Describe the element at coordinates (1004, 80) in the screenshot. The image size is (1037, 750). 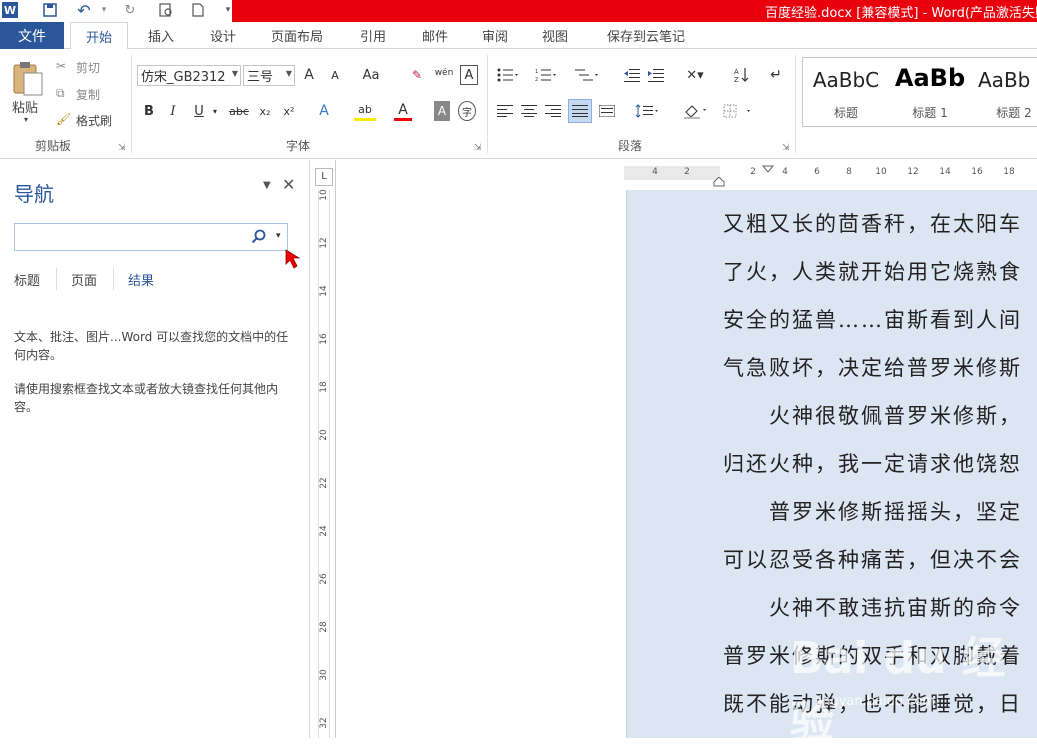
I see `style-sample: AaBb` at that location.